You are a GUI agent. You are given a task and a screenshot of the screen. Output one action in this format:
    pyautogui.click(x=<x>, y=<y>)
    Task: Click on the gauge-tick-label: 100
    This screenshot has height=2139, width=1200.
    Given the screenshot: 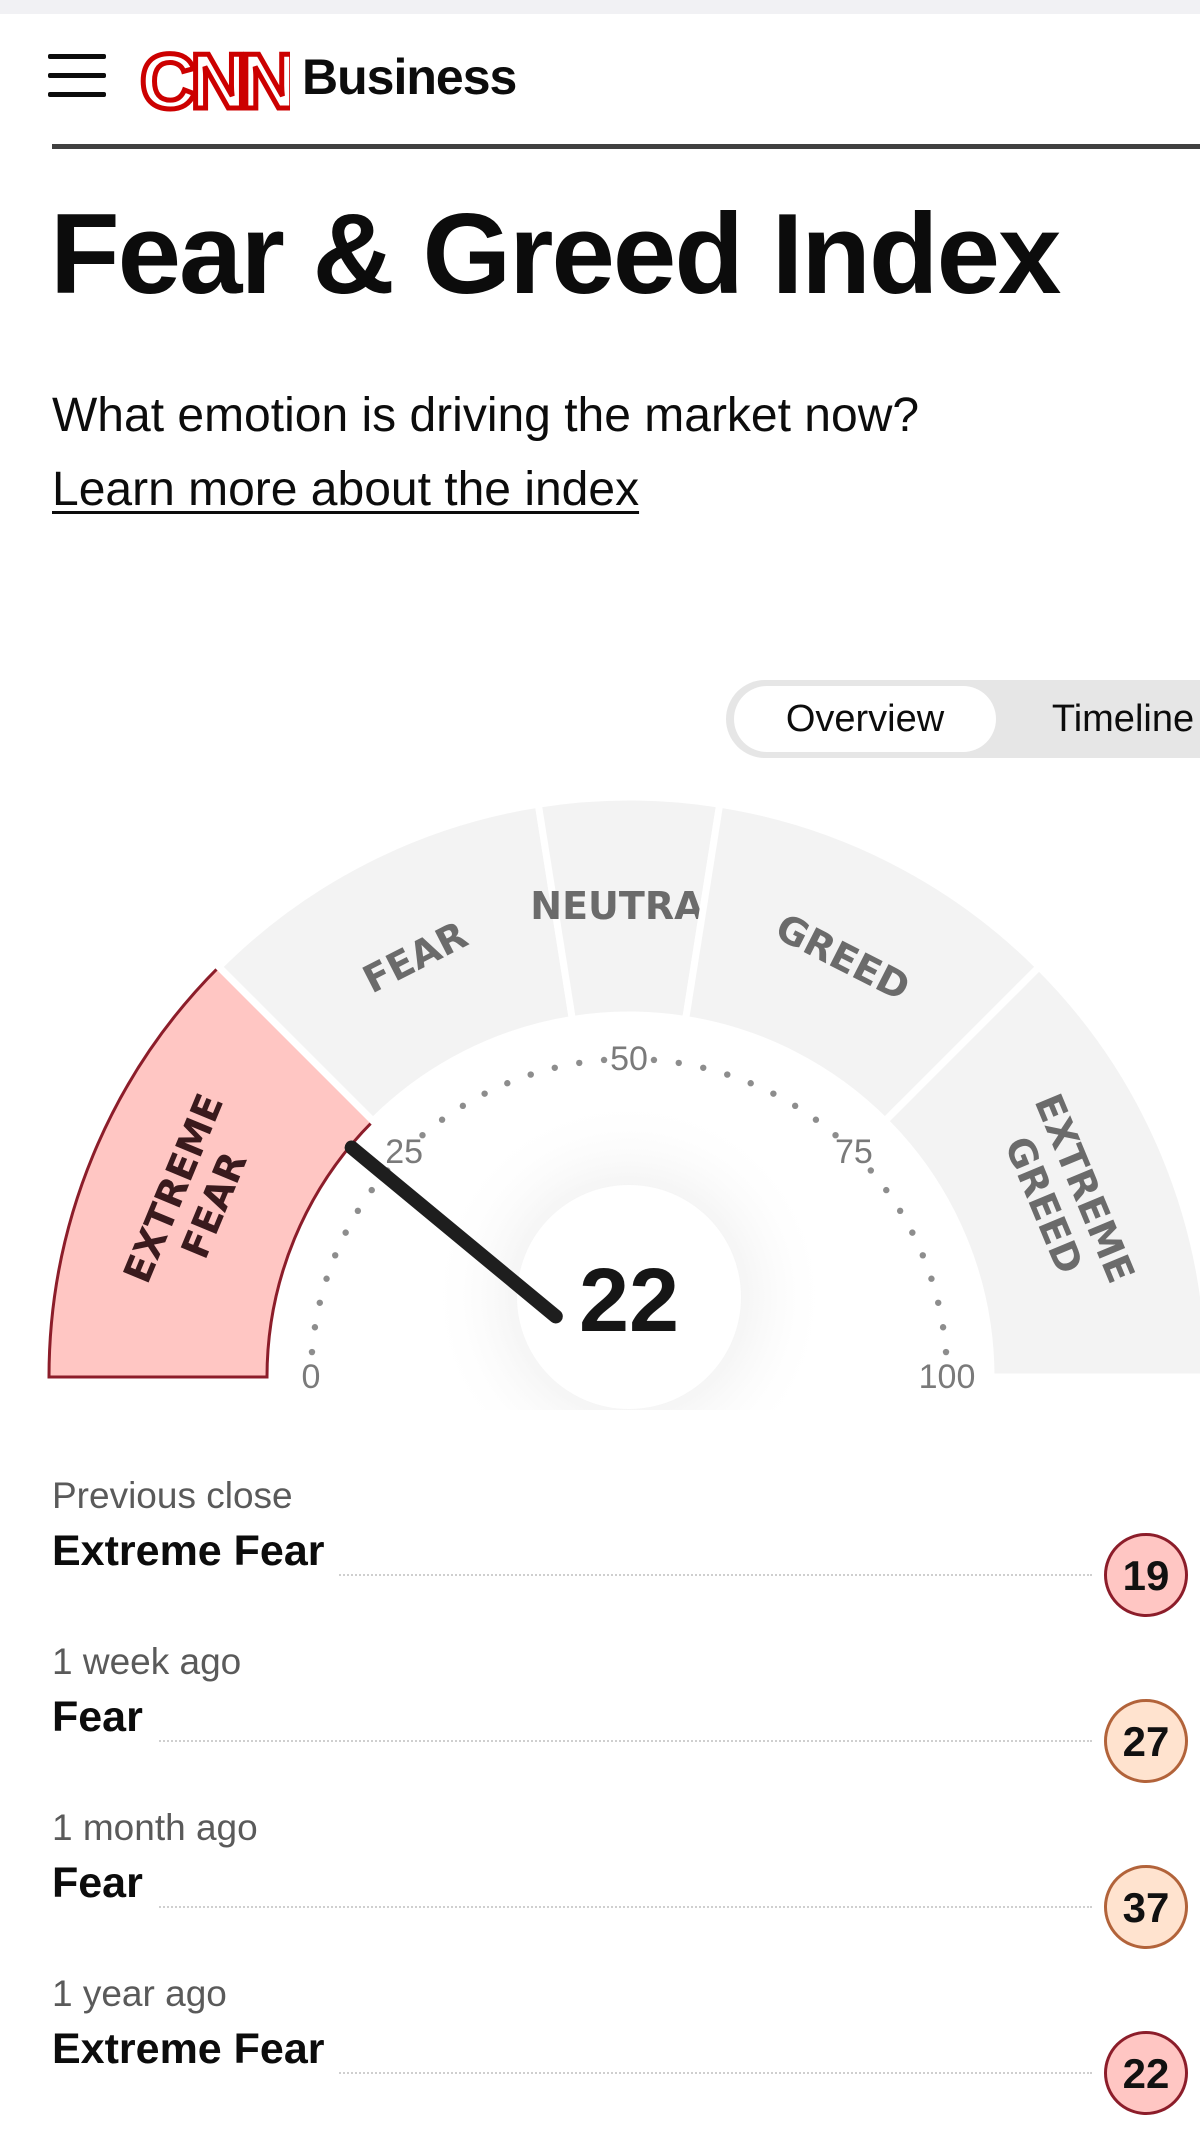 What is the action you would take?
    pyautogui.click(x=947, y=1377)
    